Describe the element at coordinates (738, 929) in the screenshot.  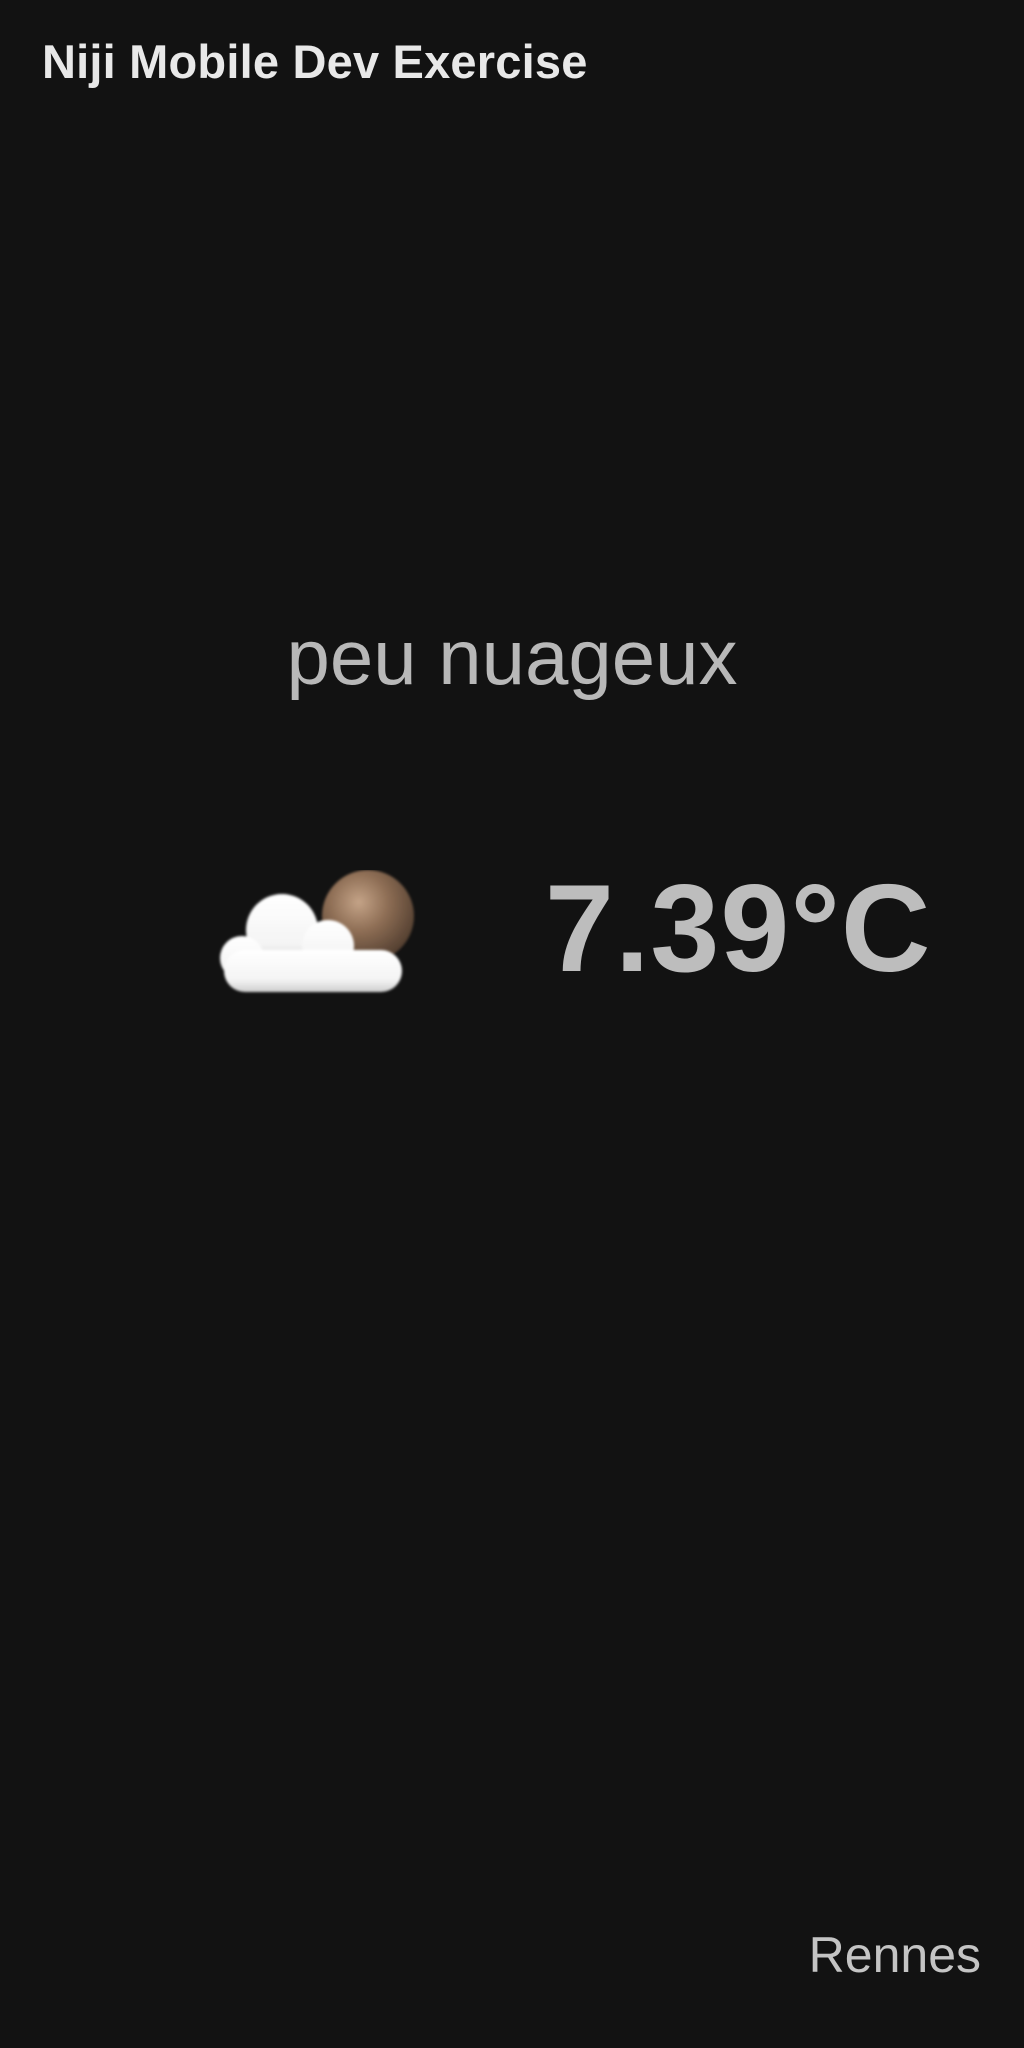
I see `temperature-value: 7.39°C` at that location.